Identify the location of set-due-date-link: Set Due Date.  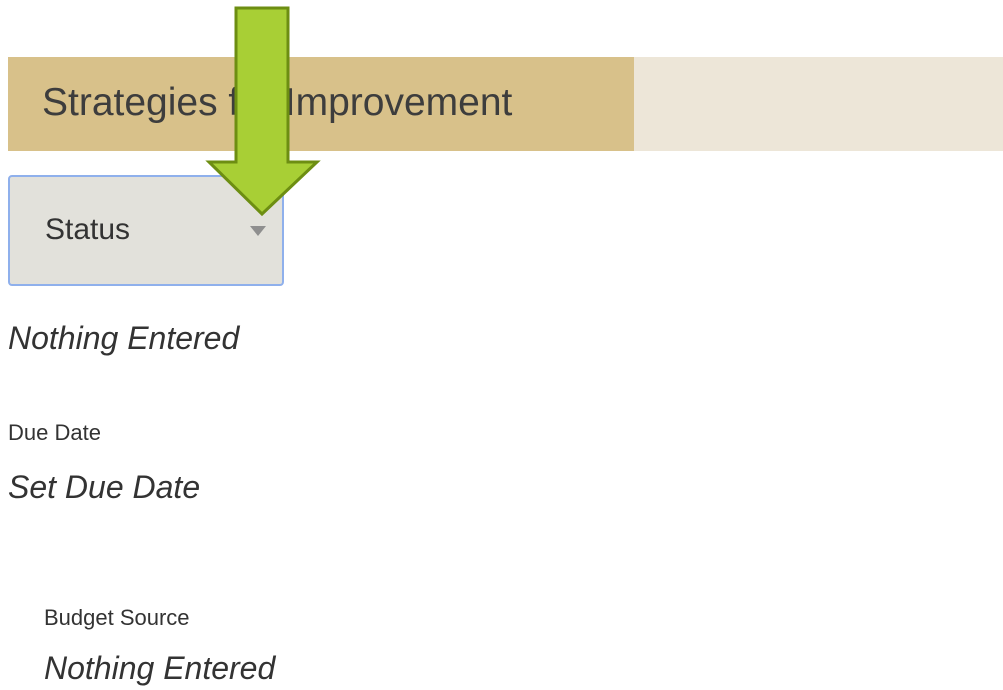
(104, 487).